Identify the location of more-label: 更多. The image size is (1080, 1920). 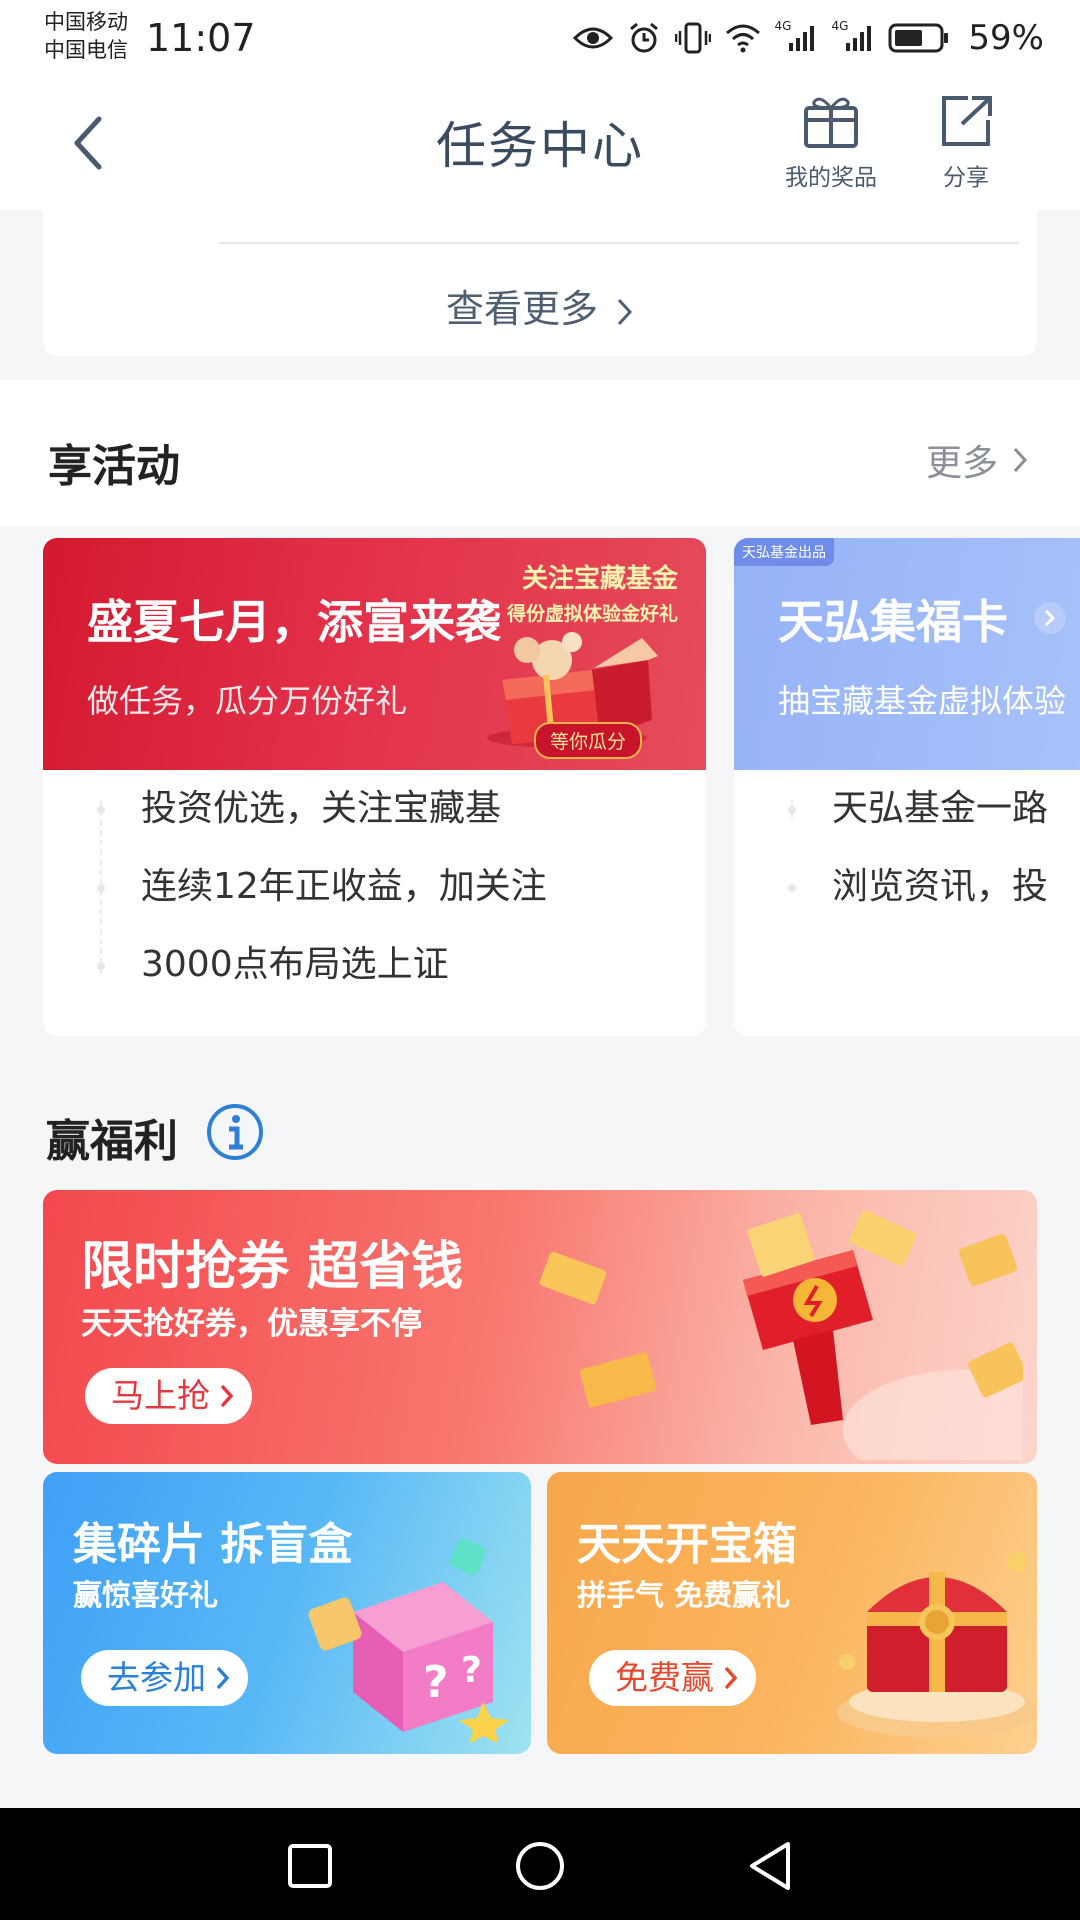
(961, 463).